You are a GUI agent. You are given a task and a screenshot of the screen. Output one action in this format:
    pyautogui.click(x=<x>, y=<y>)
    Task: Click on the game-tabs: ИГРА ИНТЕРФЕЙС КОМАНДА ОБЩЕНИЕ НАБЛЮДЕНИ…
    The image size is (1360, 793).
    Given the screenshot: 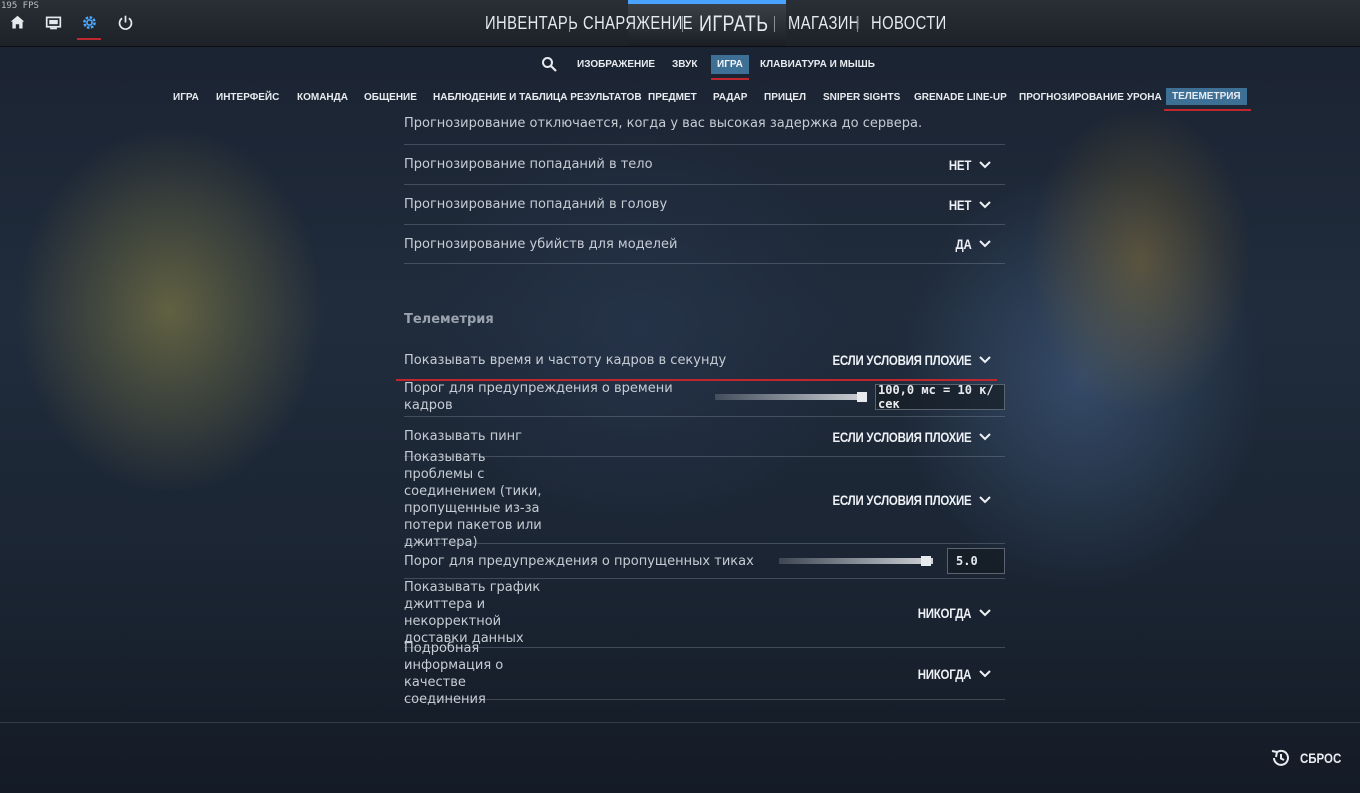 What is the action you would take?
    pyautogui.click(x=680, y=101)
    